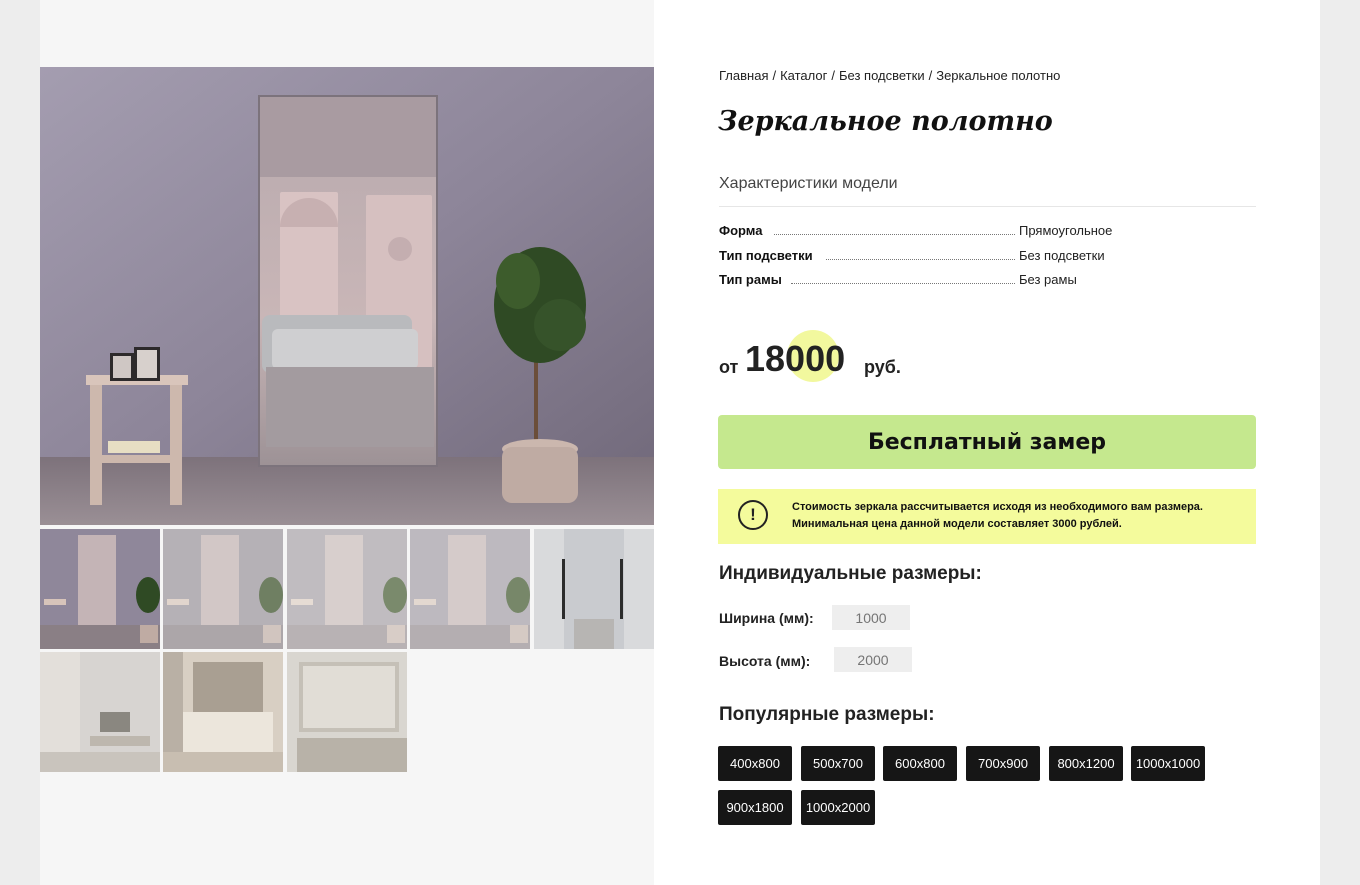 The height and width of the screenshot is (885, 1360). What do you see at coordinates (766, 618) in the screenshot?
I see `width-label: Ширина (мм):` at bounding box center [766, 618].